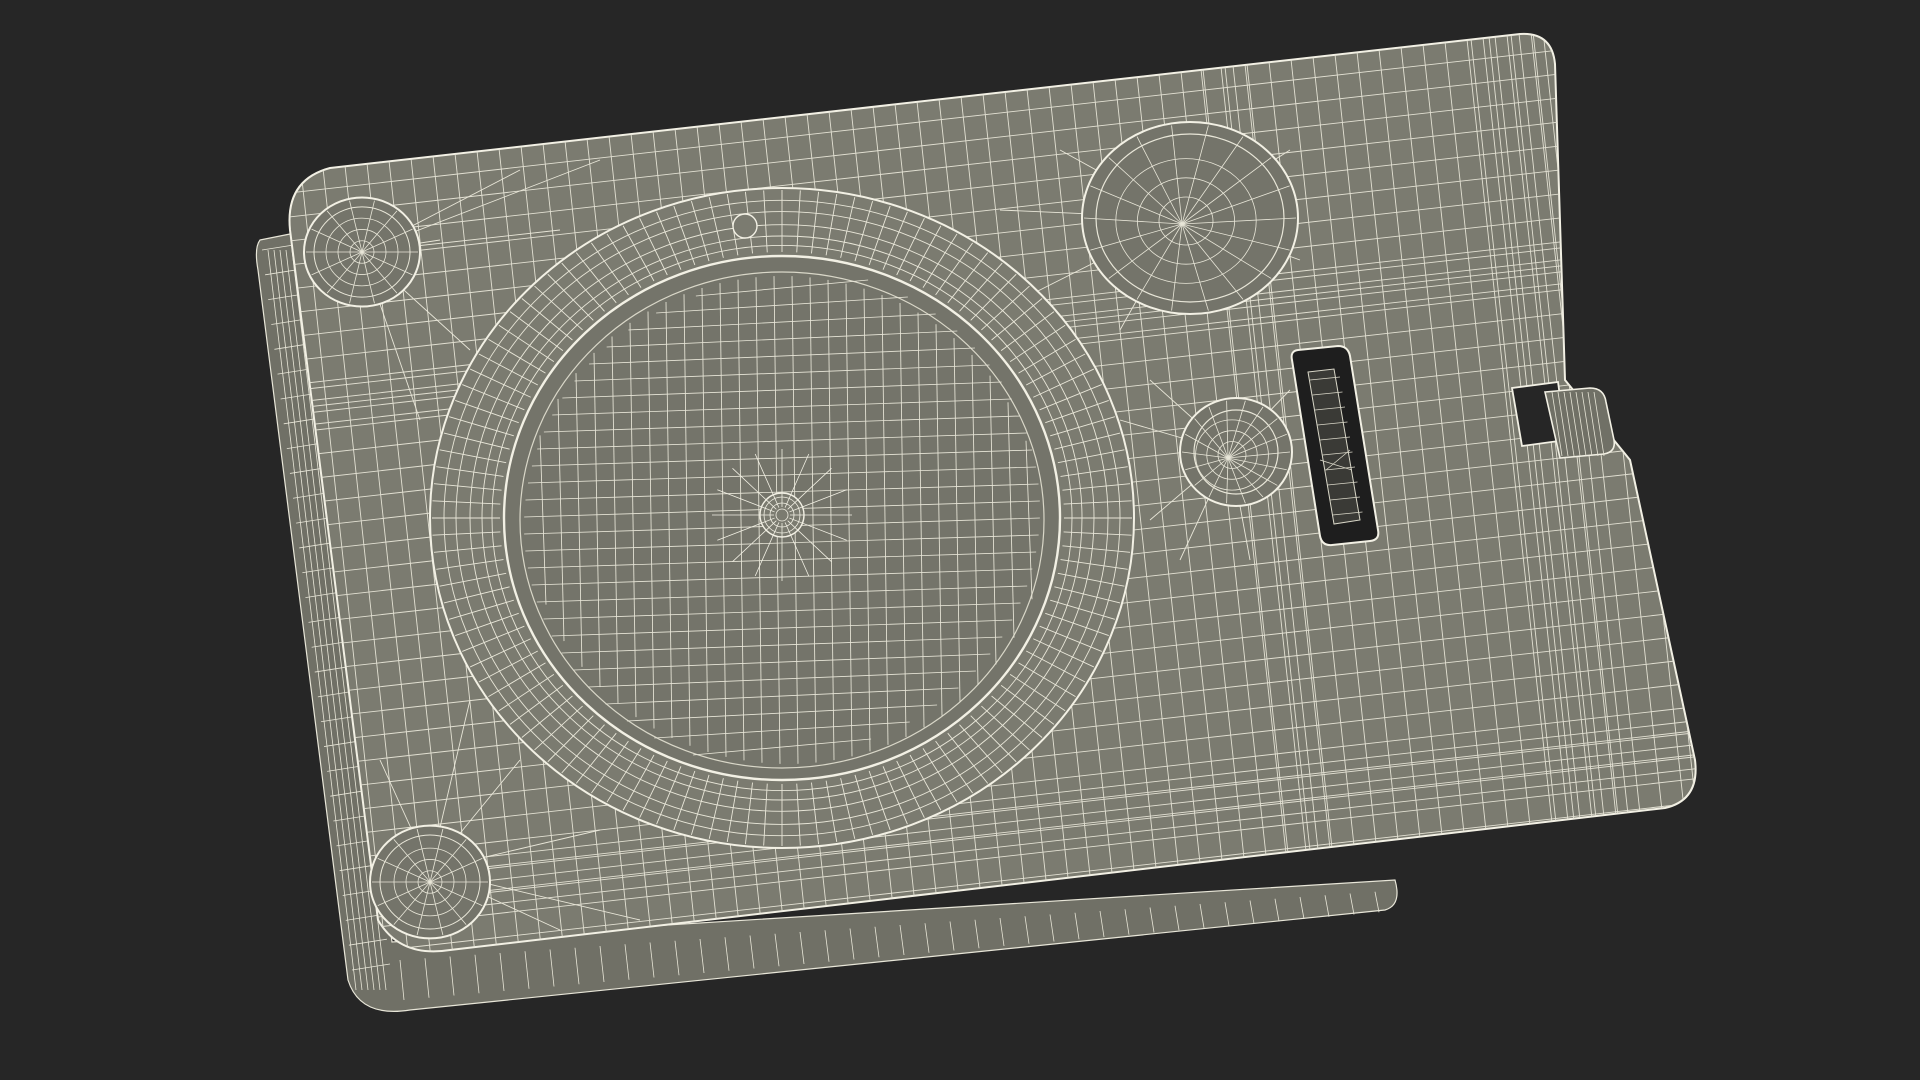 This screenshot has height=1080, width=1920. Describe the element at coordinates (1690, 434) in the screenshot. I see `grid-line-vertical` at that location.